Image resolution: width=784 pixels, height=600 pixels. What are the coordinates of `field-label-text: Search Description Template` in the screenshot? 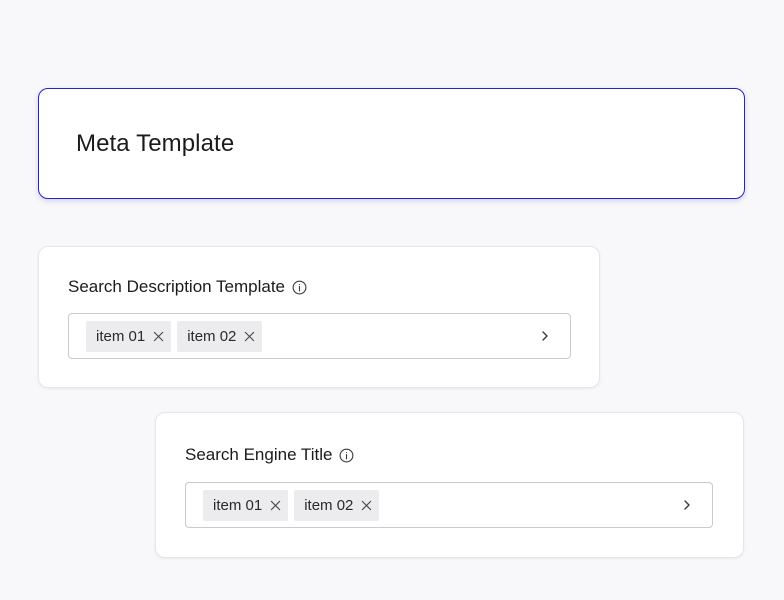 It's located at (177, 286).